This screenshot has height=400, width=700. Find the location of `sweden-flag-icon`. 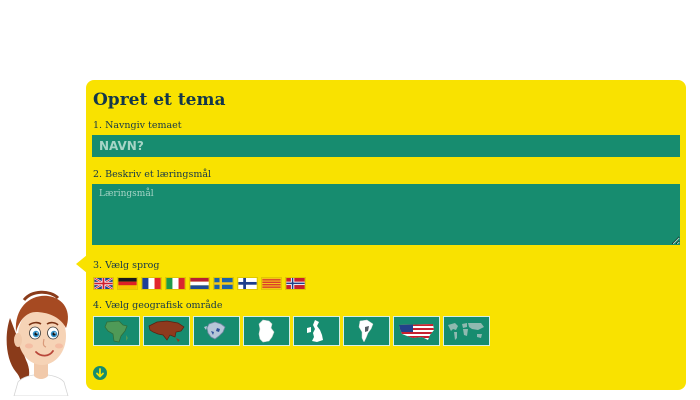

sweden-flag-icon is located at coordinates (223, 283).